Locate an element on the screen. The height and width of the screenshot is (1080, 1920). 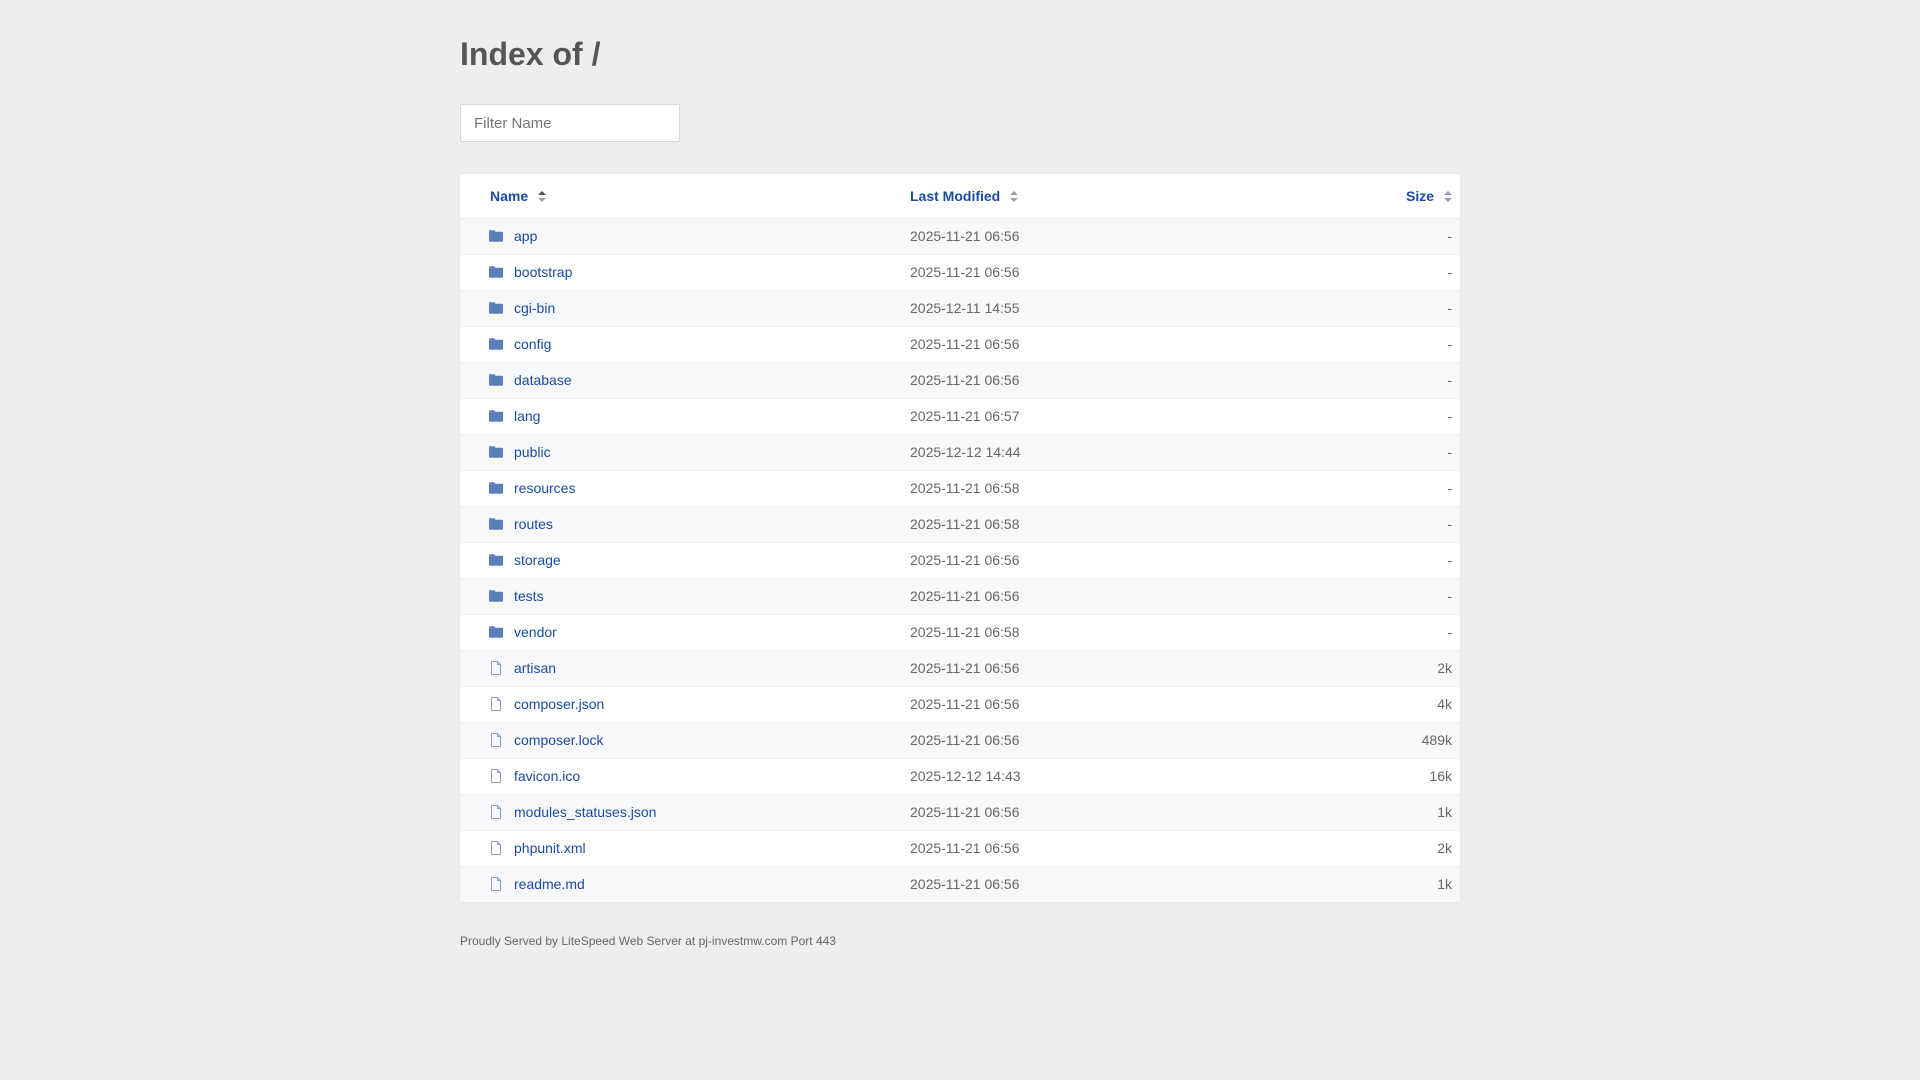
table-row-composer.json: composer.json 2025-11-21 06:56 4k is located at coordinates (960, 704).